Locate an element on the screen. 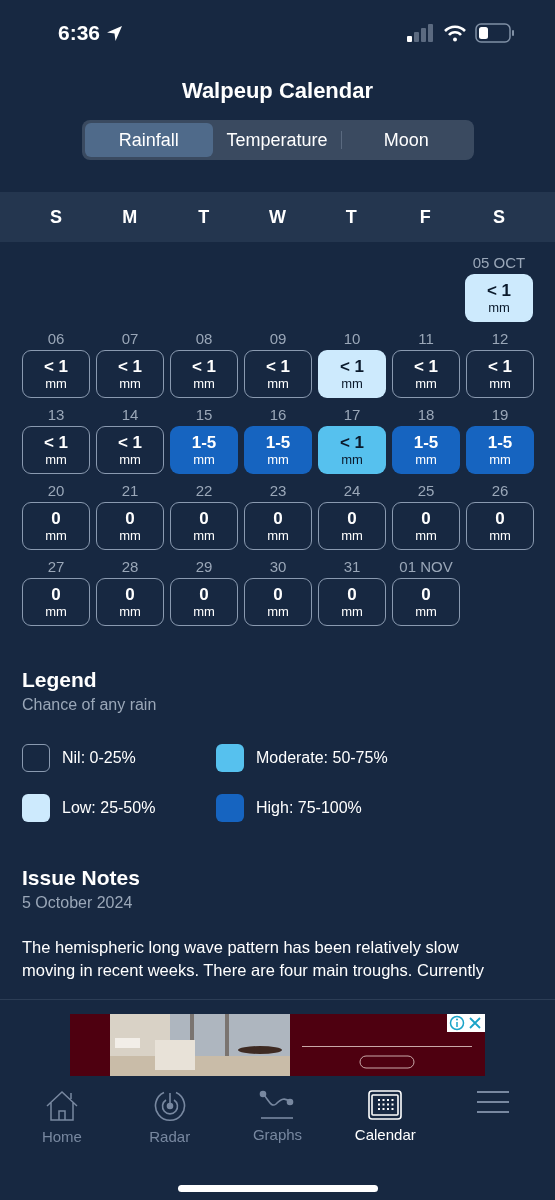 This screenshot has width=555, height=1200. day-date: 05 OCT is located at coordinates (499, 262).